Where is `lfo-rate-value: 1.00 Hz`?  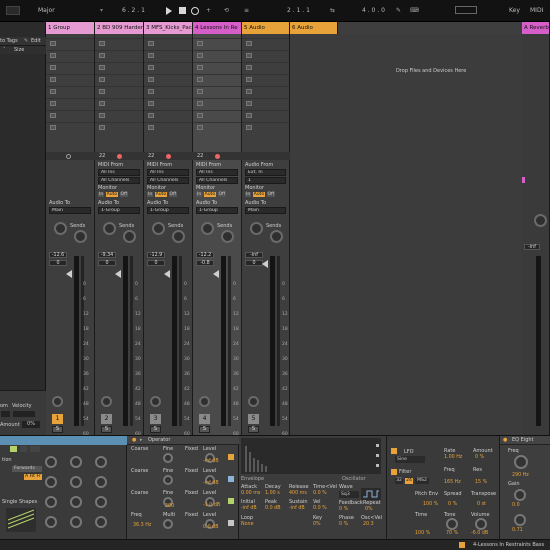 lfo-rate-value: 1.00 Hz is located at coordinates (453, 457).